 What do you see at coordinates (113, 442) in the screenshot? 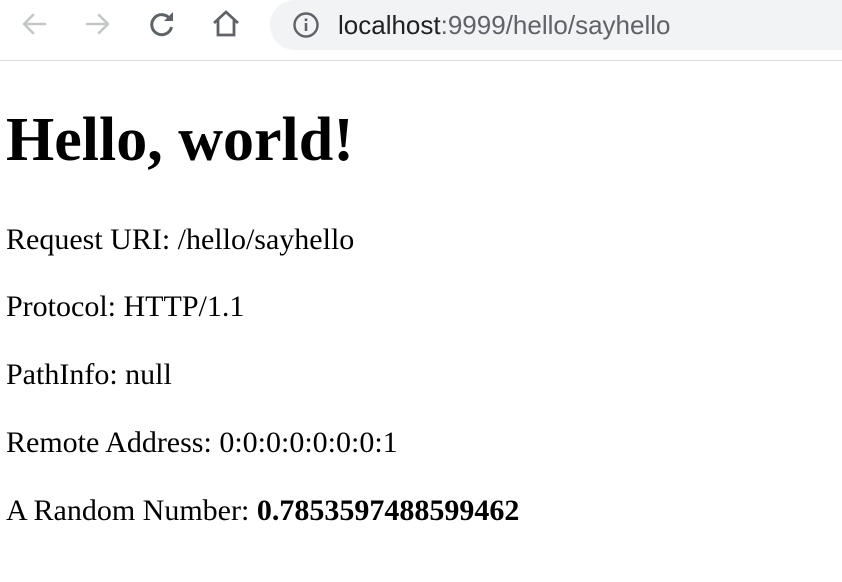
I see `remote-address-label: Remote Address:` at bounding box center [113, 442].